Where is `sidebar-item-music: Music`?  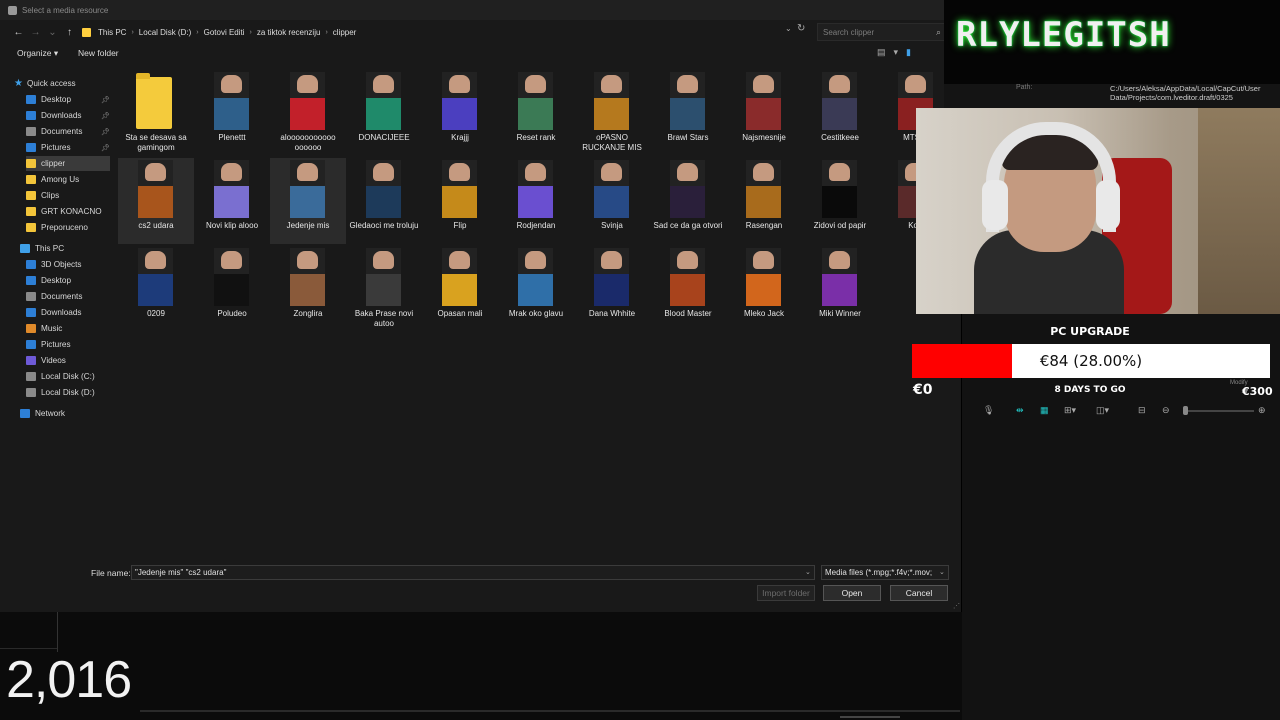 sidebar-item-music: Music is located at coordinates (44, 328).